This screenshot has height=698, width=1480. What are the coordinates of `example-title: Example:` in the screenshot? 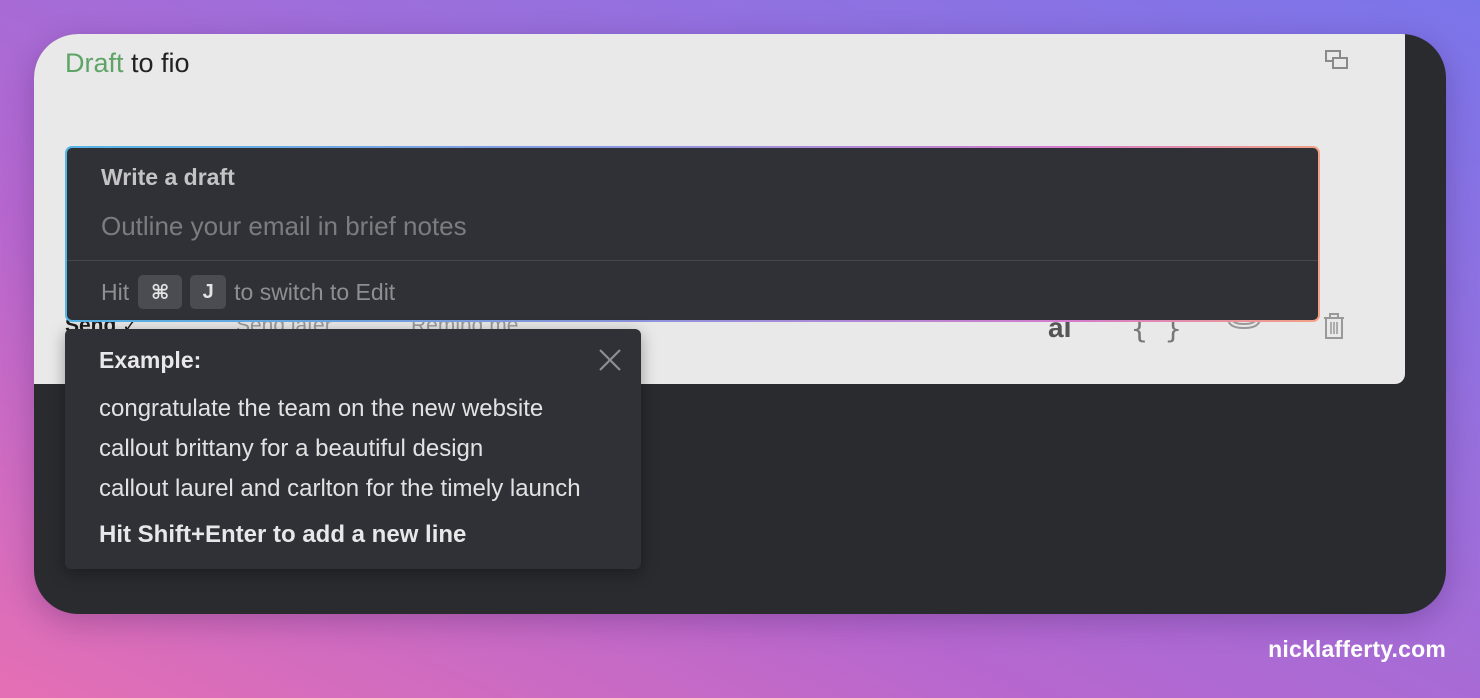 It's located at (150, 360).